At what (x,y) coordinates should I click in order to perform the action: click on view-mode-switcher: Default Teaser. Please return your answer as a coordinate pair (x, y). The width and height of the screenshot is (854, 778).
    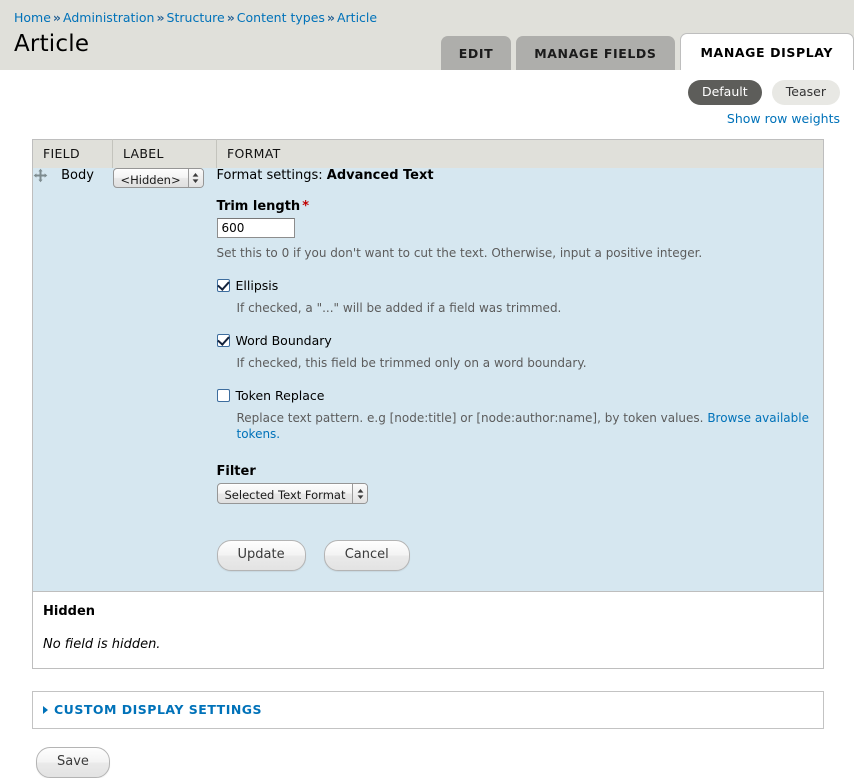
    Looking at the image, I should click on (427, 87).